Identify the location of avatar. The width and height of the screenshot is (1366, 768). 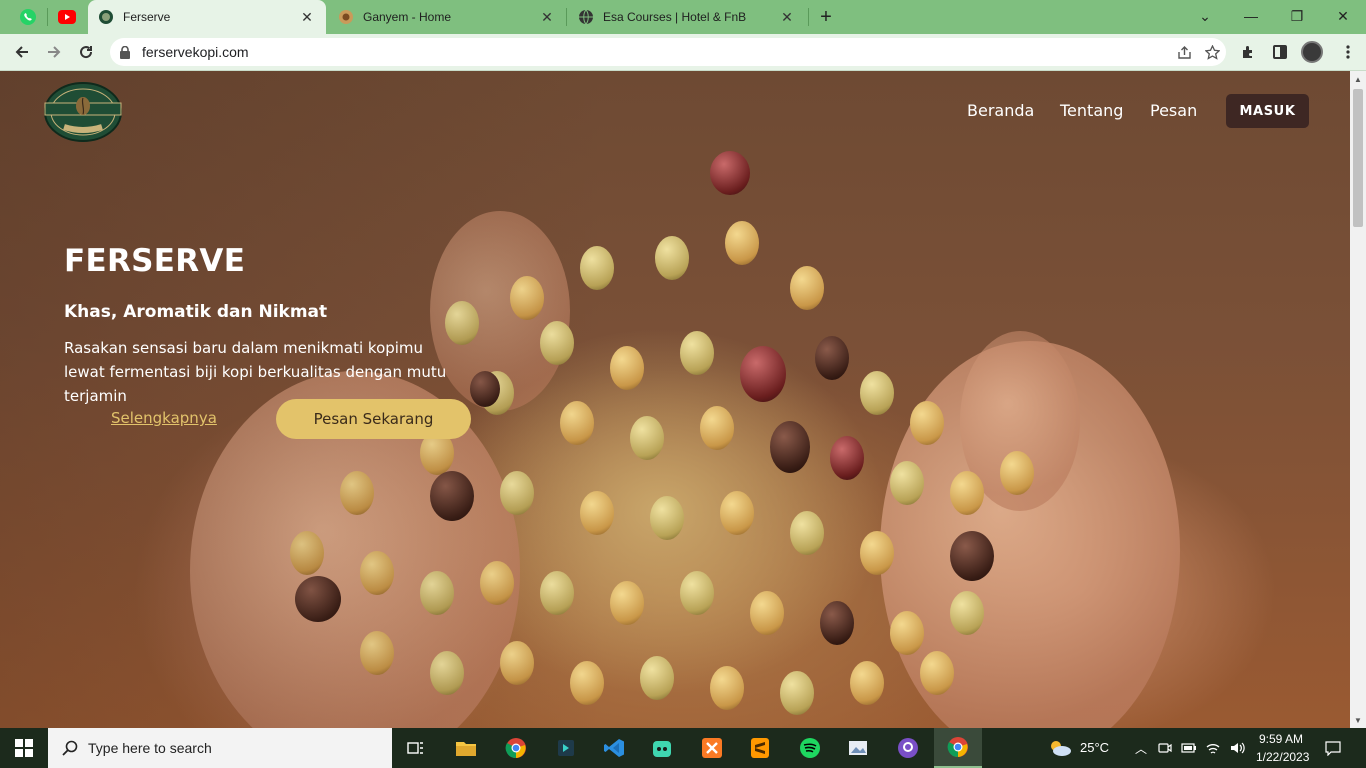
(1312, 52).